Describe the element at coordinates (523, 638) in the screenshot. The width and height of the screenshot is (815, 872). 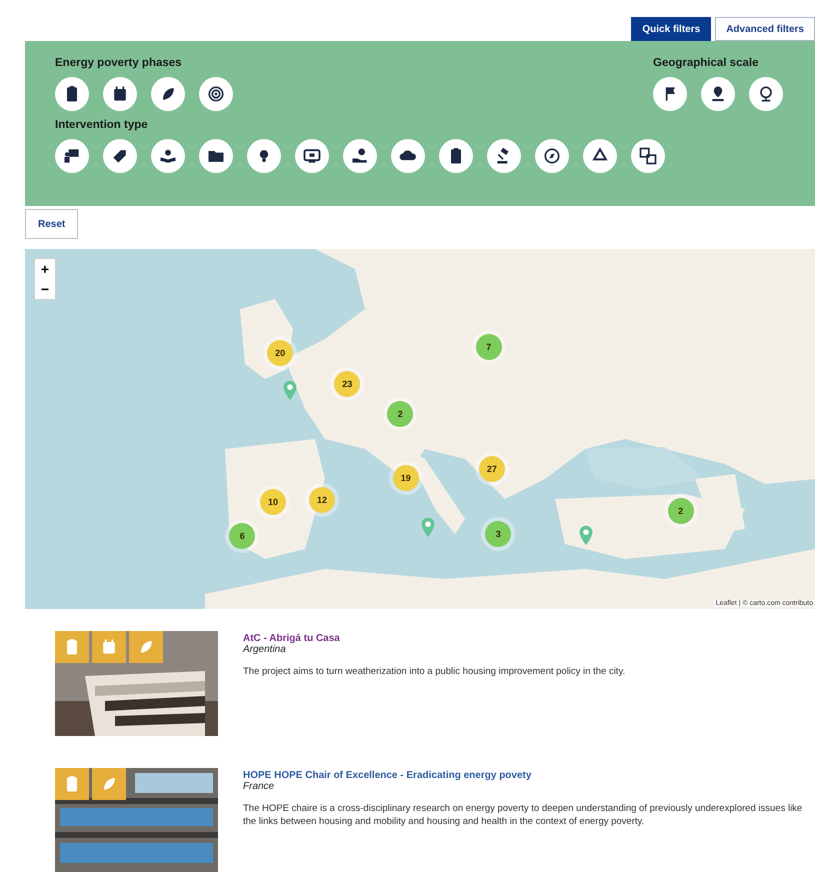
I see `project-title-link: AtC - Abrigá tu Casa` at that location.